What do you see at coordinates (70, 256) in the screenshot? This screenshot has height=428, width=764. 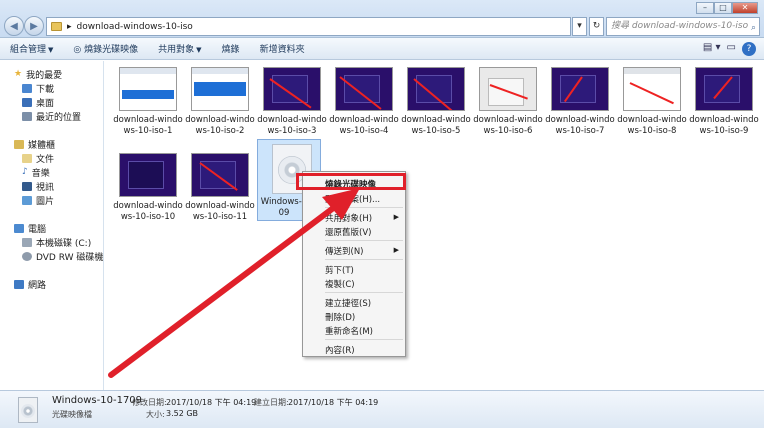 I see `sidebar-item-dvd: DVD RW 磁碟機 (E:` at bounding box center [70, 256].